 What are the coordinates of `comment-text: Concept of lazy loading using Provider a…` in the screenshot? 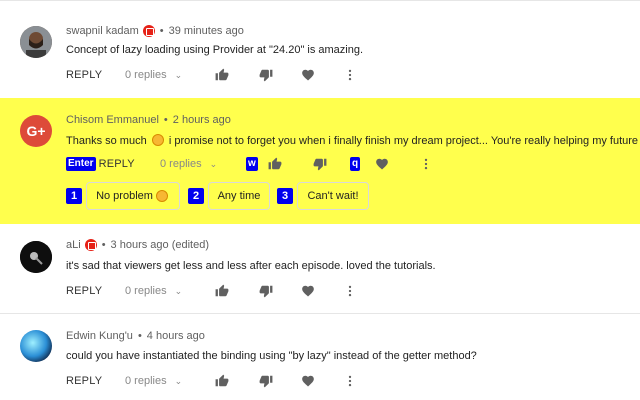 It's located at (215, 50).